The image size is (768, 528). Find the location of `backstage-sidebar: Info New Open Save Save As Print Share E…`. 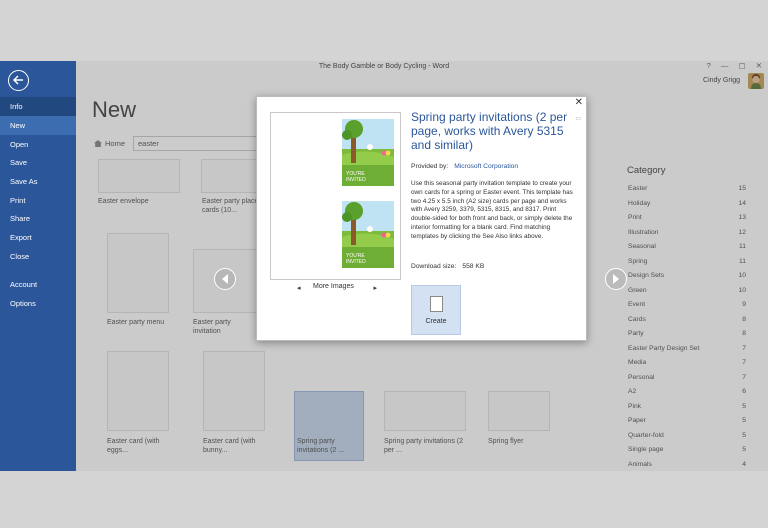

backstage-sidebar: Info New Open Save Save As Print Share E… is located at coordinates (38, 266).